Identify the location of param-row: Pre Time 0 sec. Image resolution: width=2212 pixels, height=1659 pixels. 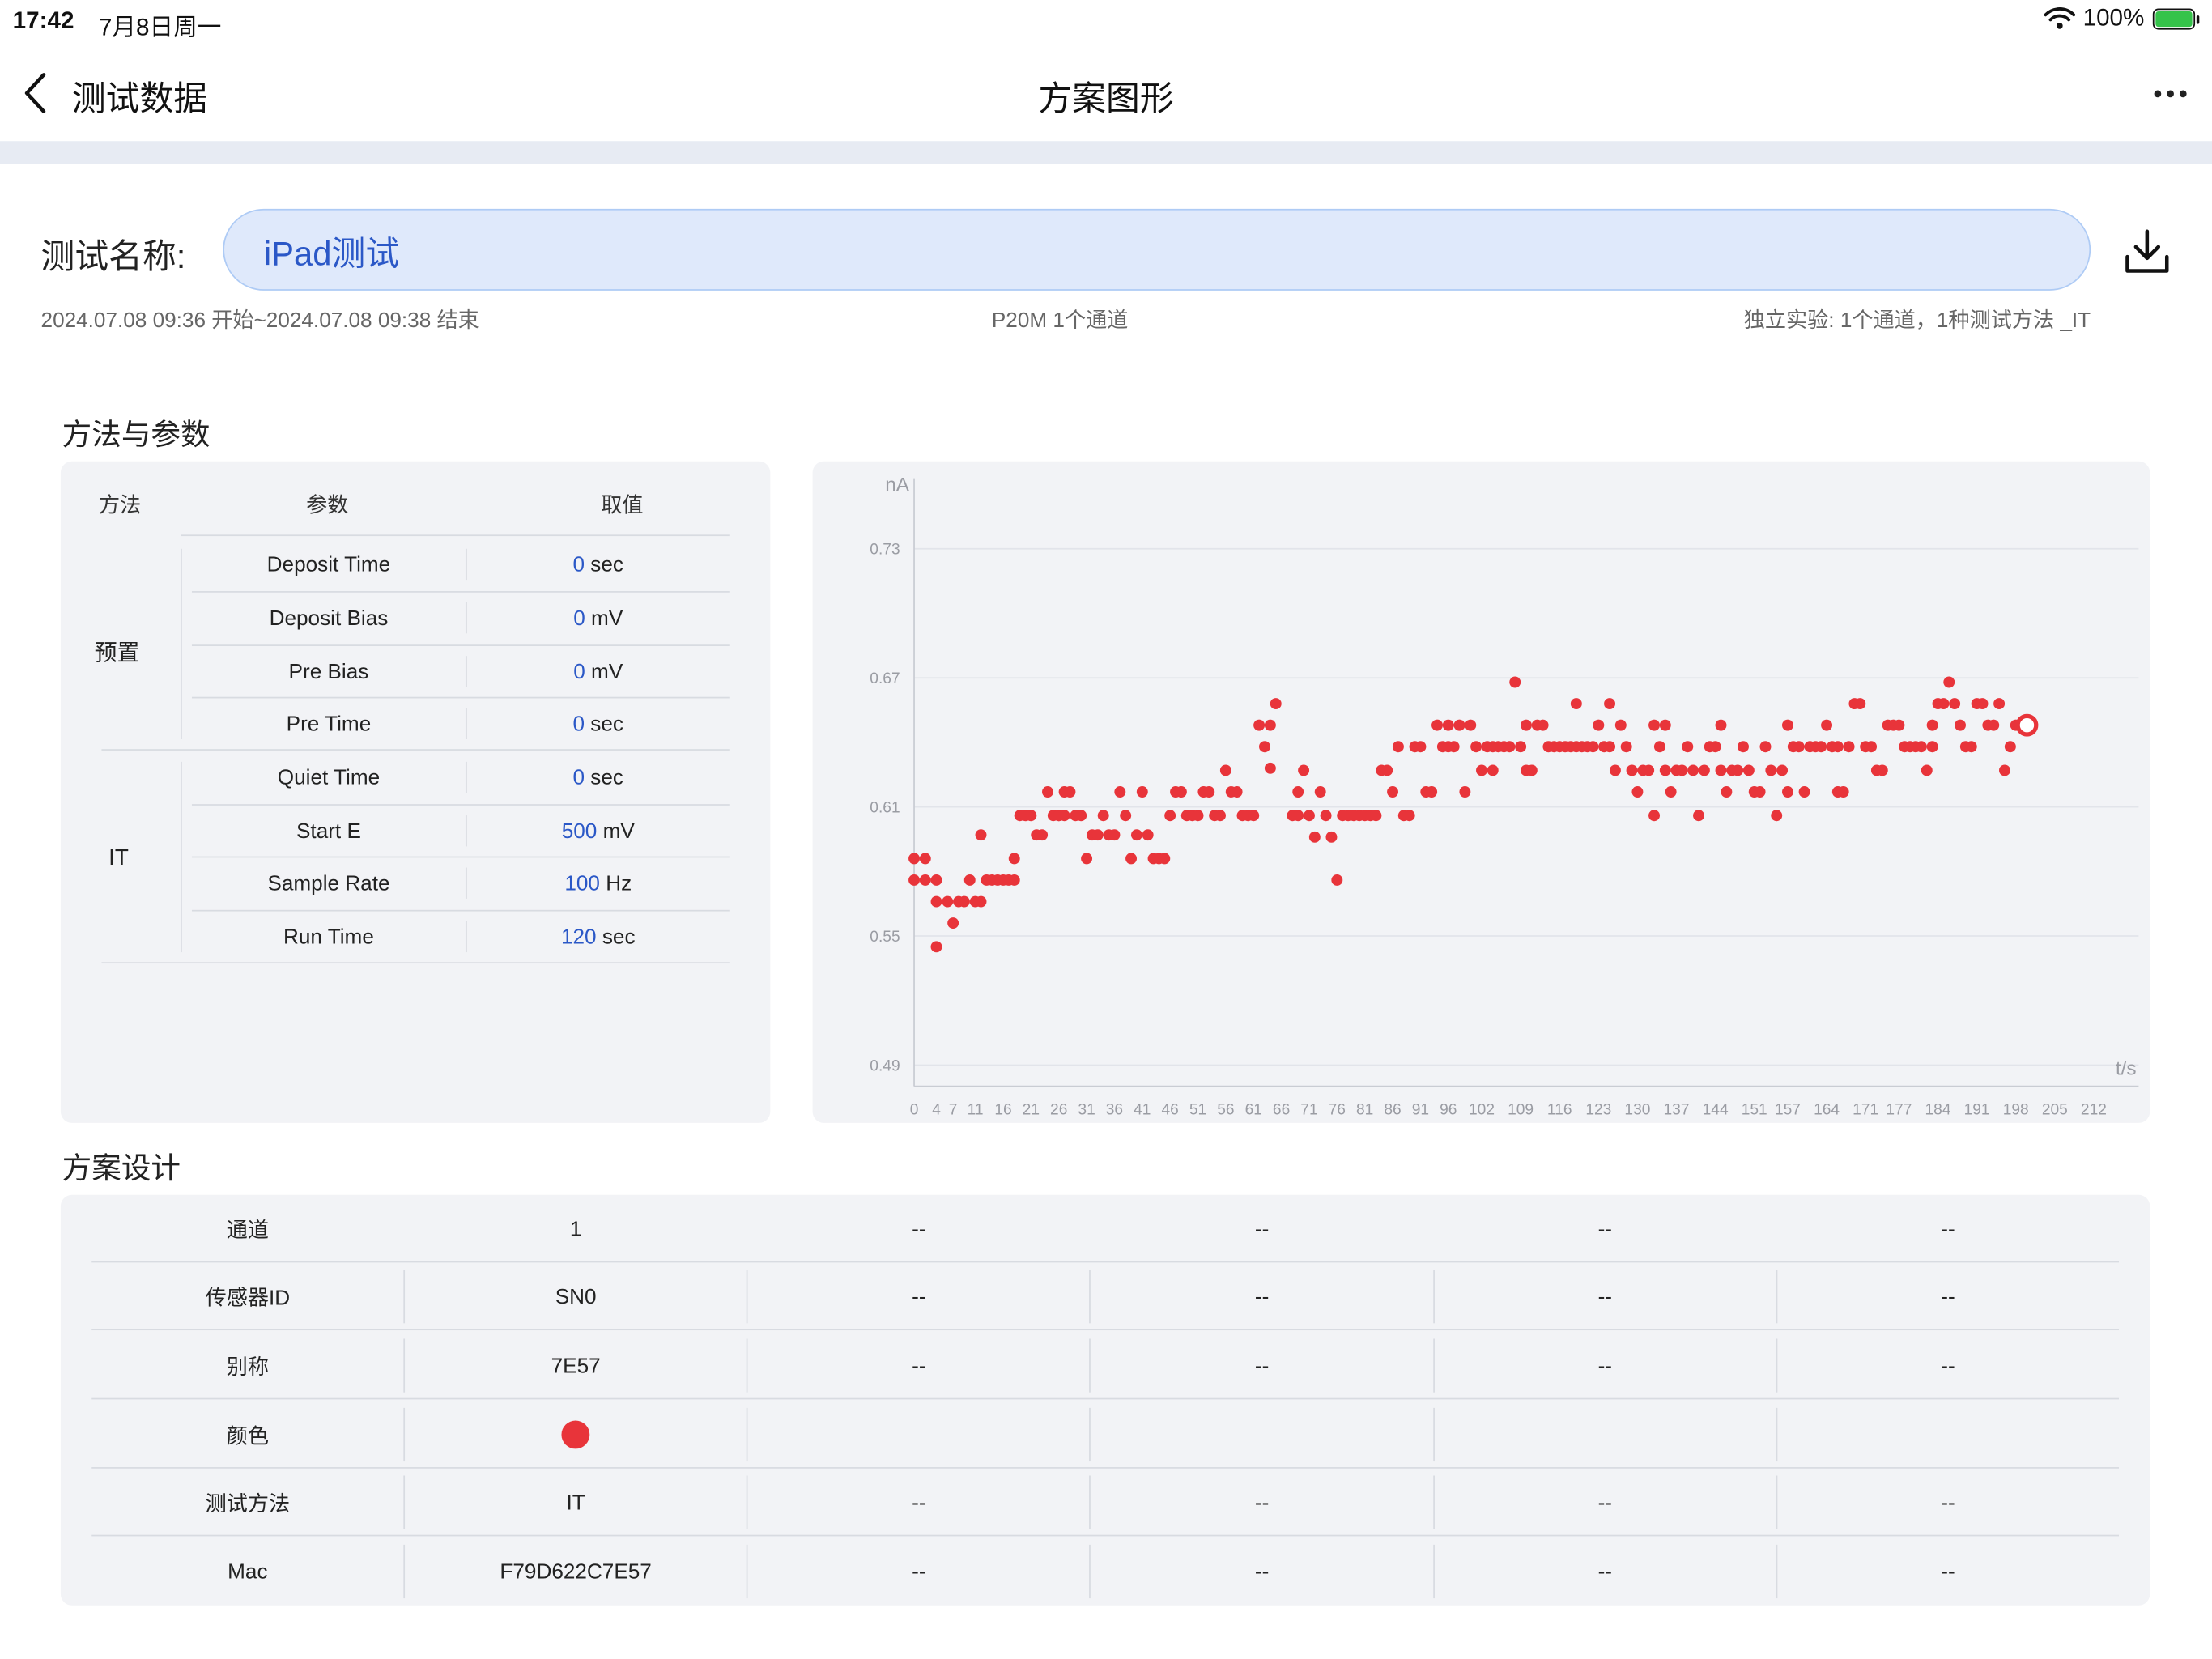
(461, 724).